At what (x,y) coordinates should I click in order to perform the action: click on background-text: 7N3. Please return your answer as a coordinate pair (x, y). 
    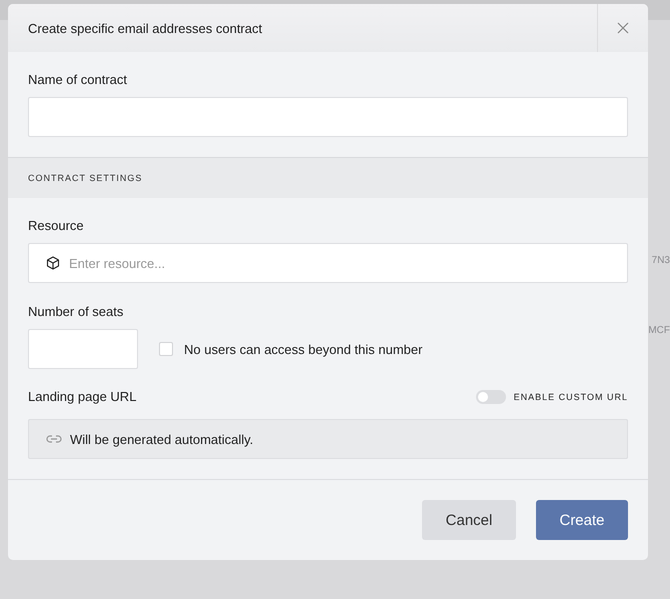
    Looking at the image, I should click on (661, 260).